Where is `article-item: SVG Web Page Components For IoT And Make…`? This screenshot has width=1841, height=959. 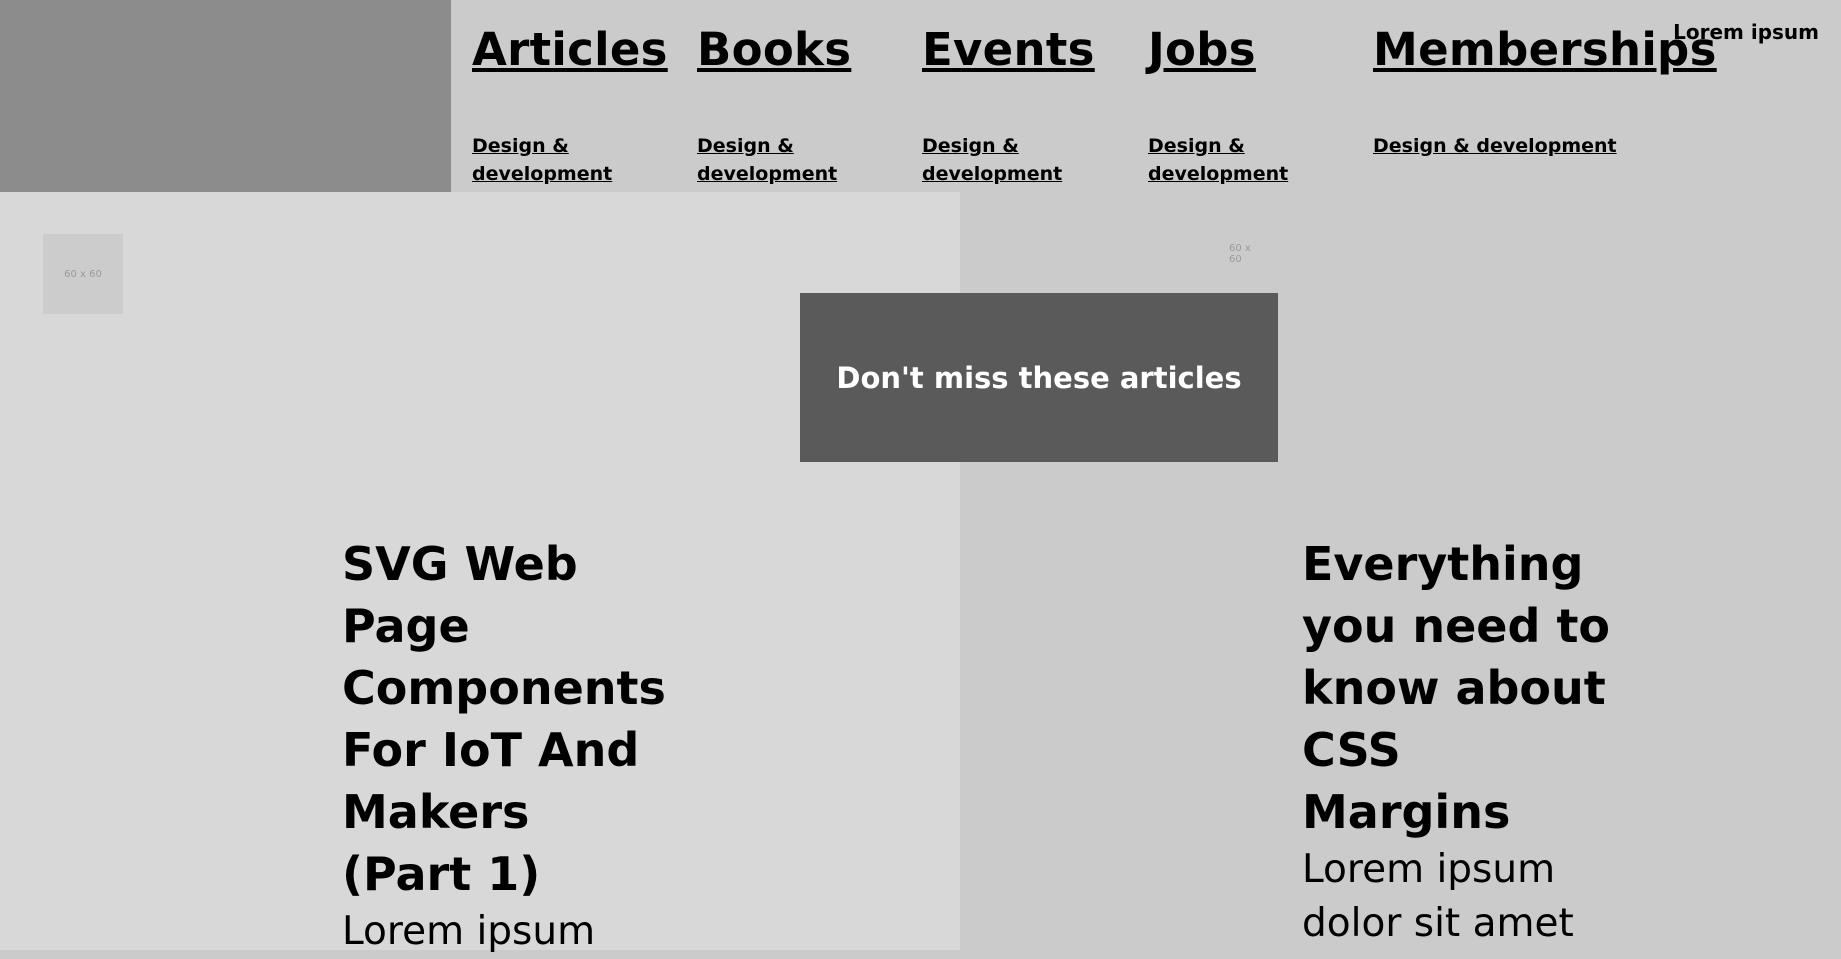
article-item: SVG Web Page Components For IoT And Make… is located at coordinates (504, 746).